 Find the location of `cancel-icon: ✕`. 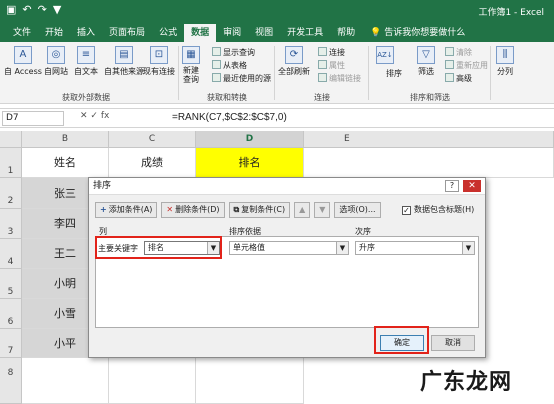

cancel-icon: ✕ is located at coordinates (85, 116).